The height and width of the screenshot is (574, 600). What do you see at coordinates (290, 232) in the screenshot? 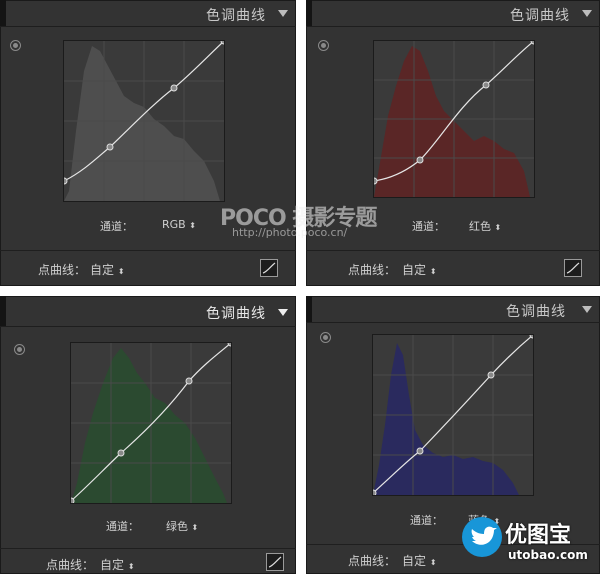
I see `watermark-url: http://photo.poco.cn/` at bounding box center [290, 232].